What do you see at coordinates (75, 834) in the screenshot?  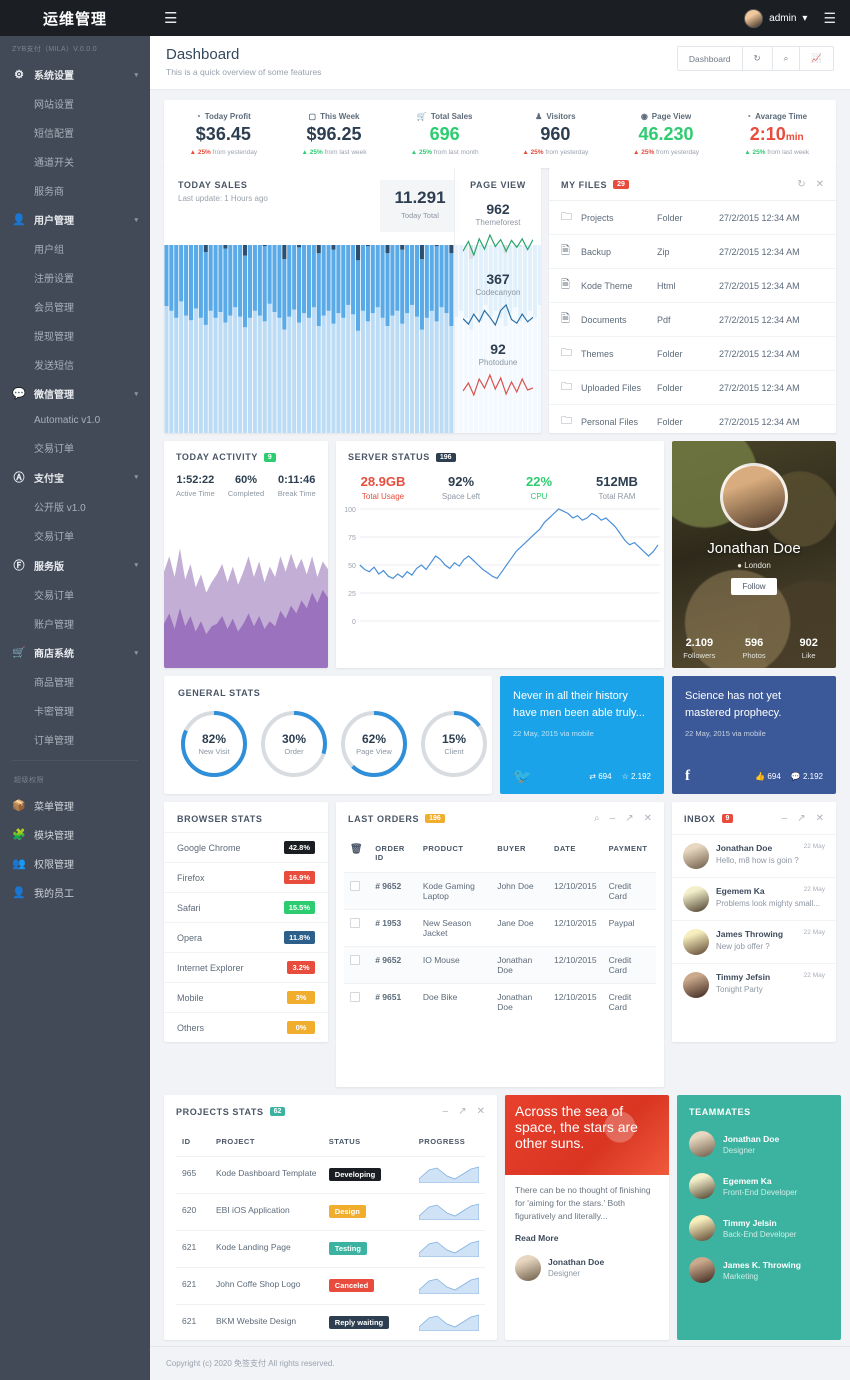 I see `sidebar-super-item-1: 🧩 模块管理` at bounding box center [75, 834].